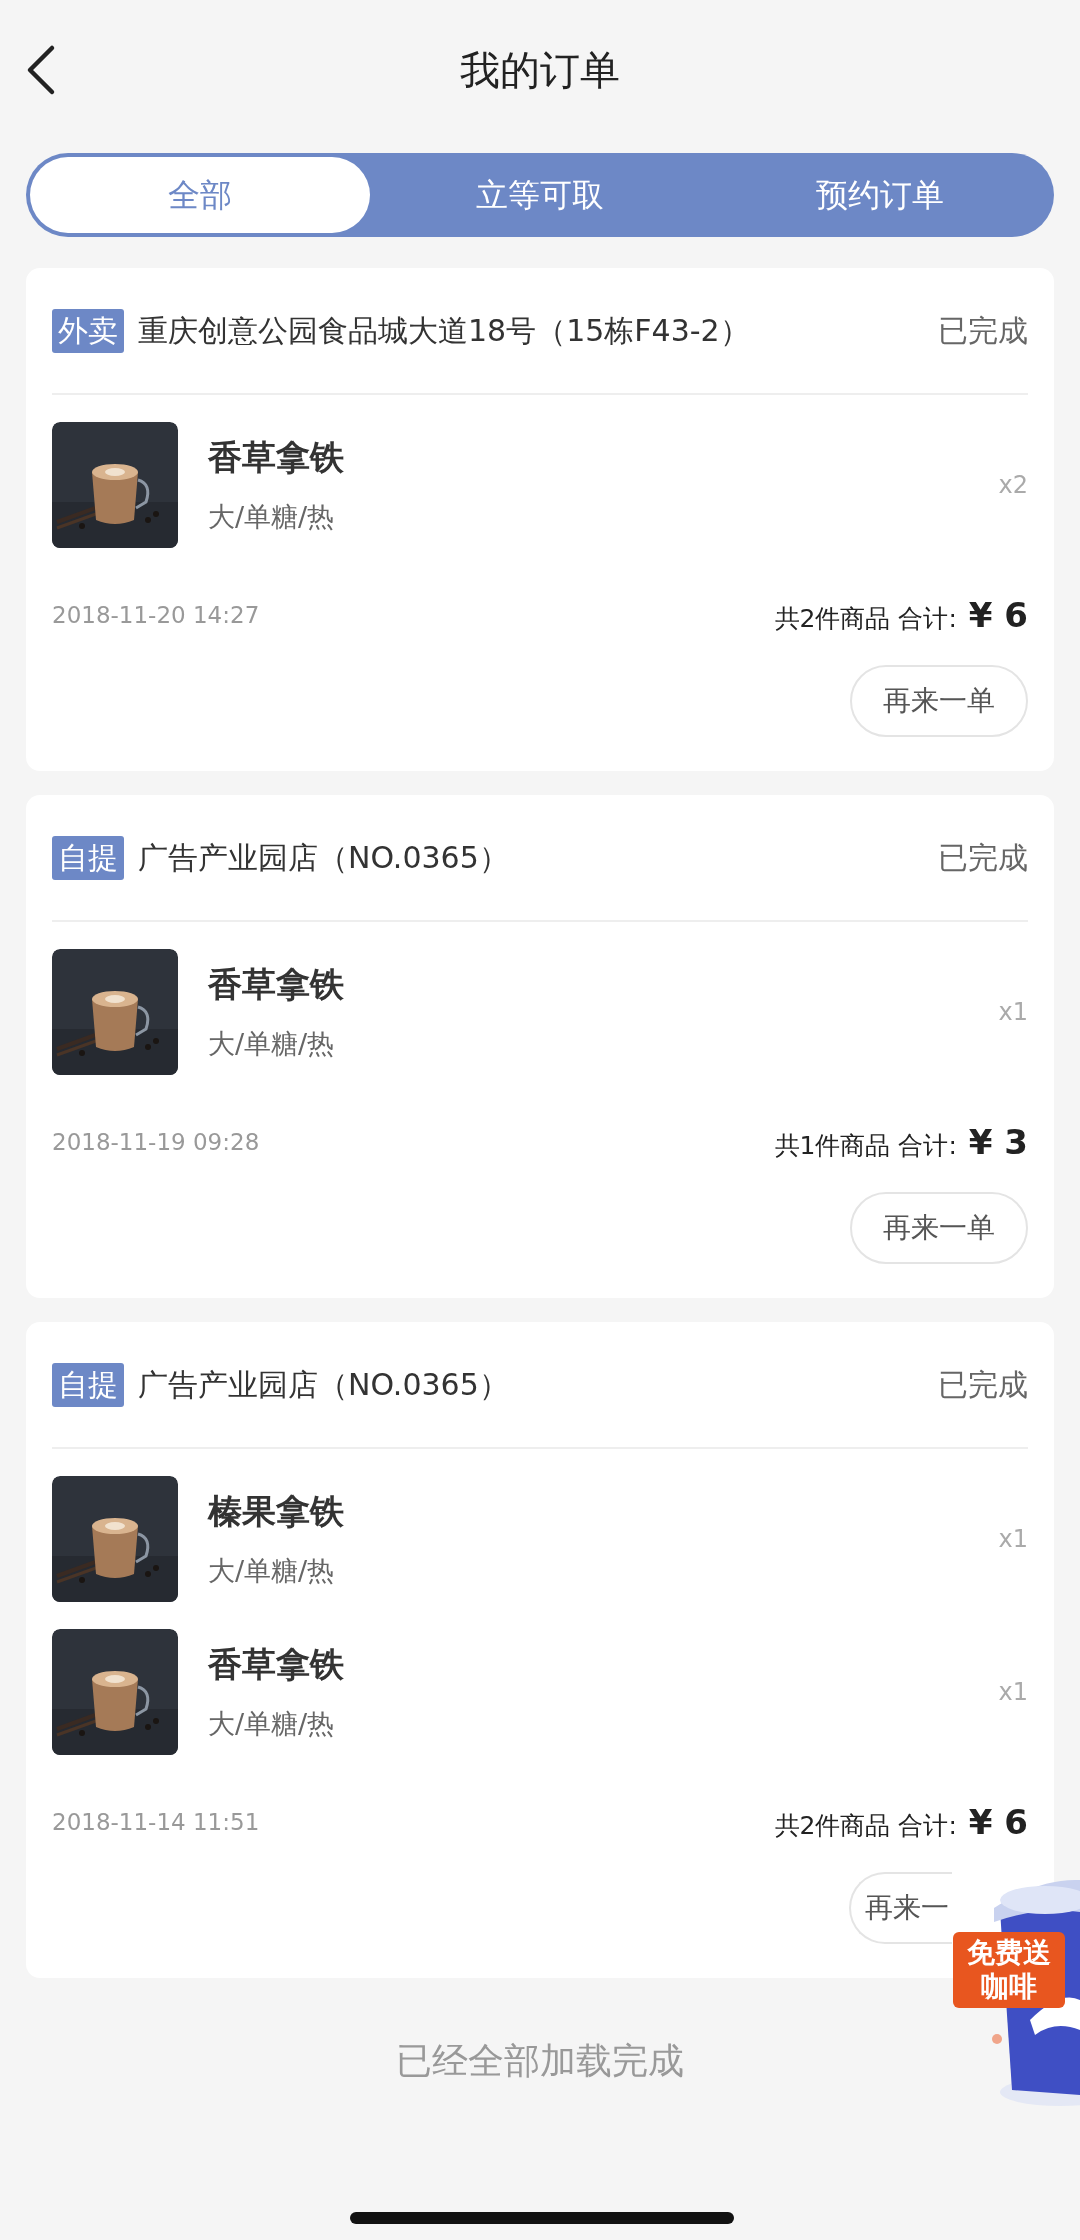  Describe the element at coordinates (444, 331) in the screenshot. I see `store-address: 重庆创意公园食品城大道18号（15栋F43-2）` at that location.